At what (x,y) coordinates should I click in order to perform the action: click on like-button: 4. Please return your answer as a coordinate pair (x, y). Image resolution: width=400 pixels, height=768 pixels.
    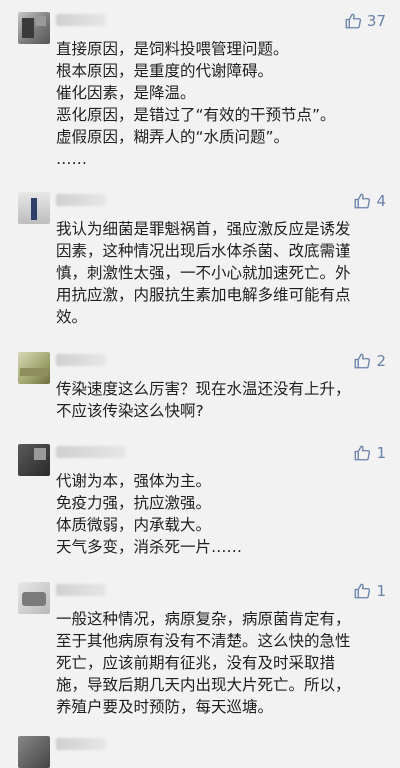
    Looking at the image, I should click on (369, 201).